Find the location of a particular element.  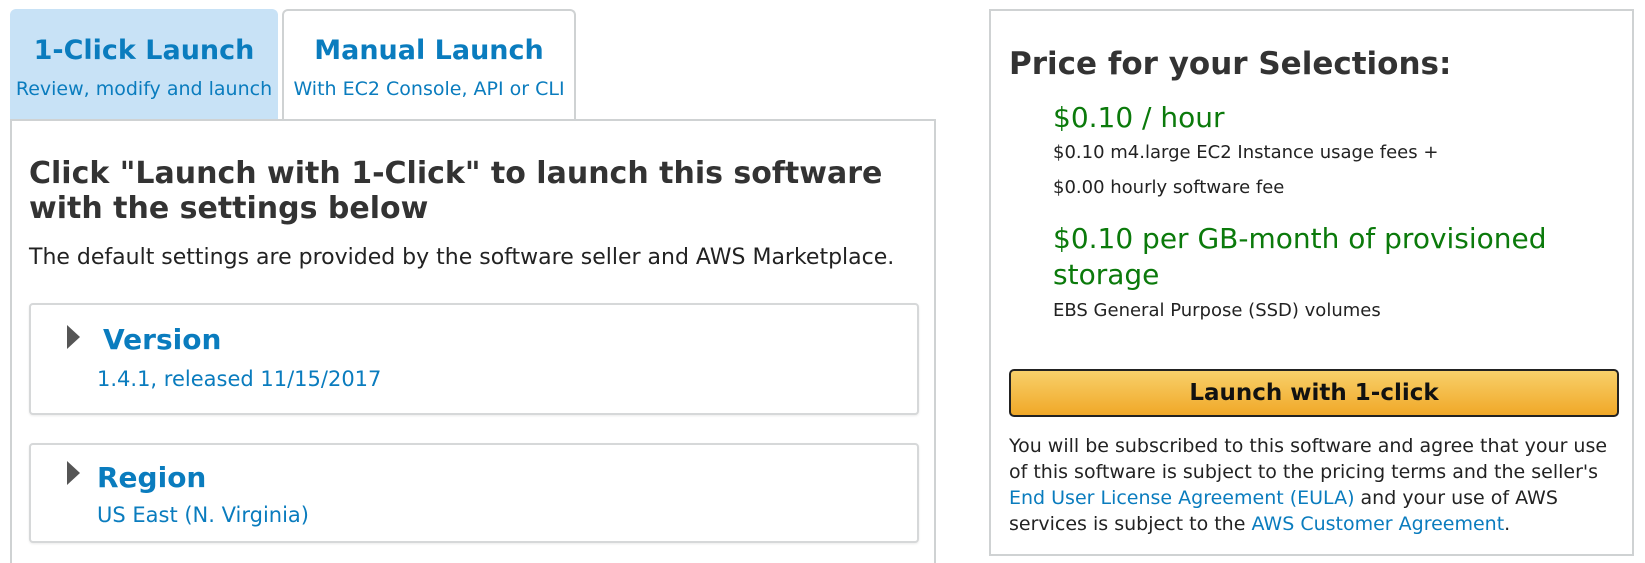

customer-agreement-link: AWS Customer Agreement is located at coordinates (1377, 524).